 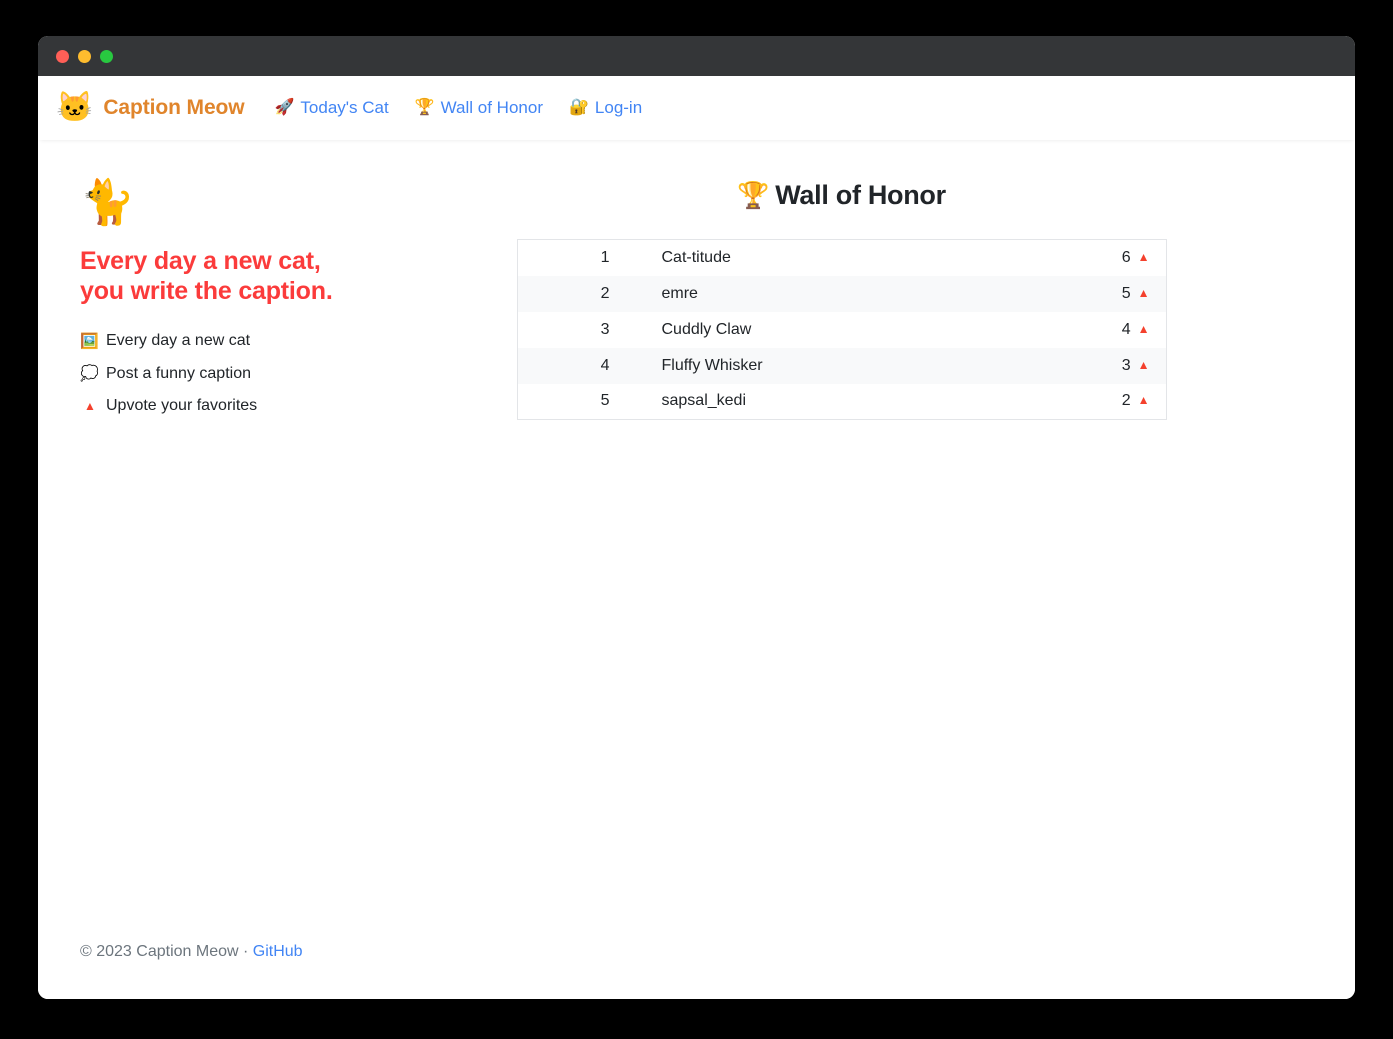 What do you see at coordinates (704, 401) in the screenshot?
I see `row-name: sapsal_kedi` at bounding box center [704, 401].